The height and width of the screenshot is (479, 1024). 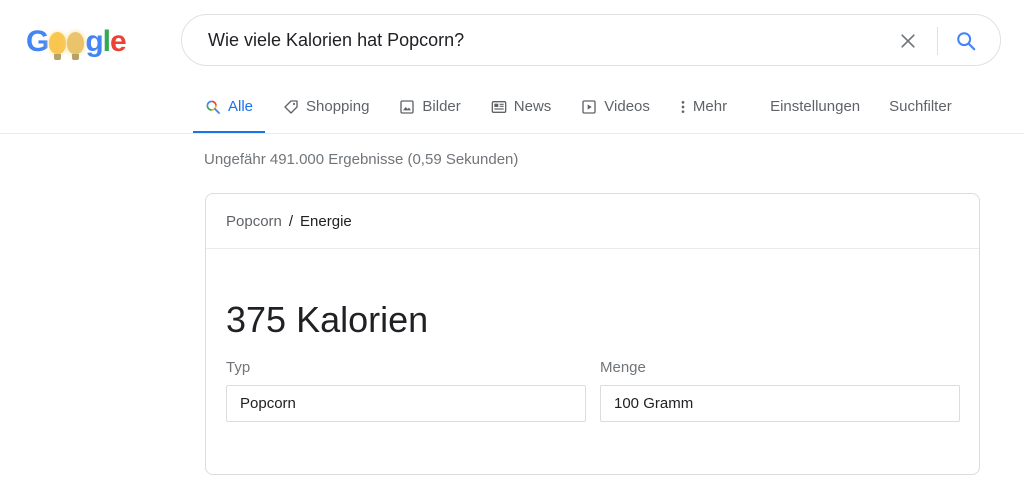 I want to click on logo-letter-e: e, so click(x=118, y=41).